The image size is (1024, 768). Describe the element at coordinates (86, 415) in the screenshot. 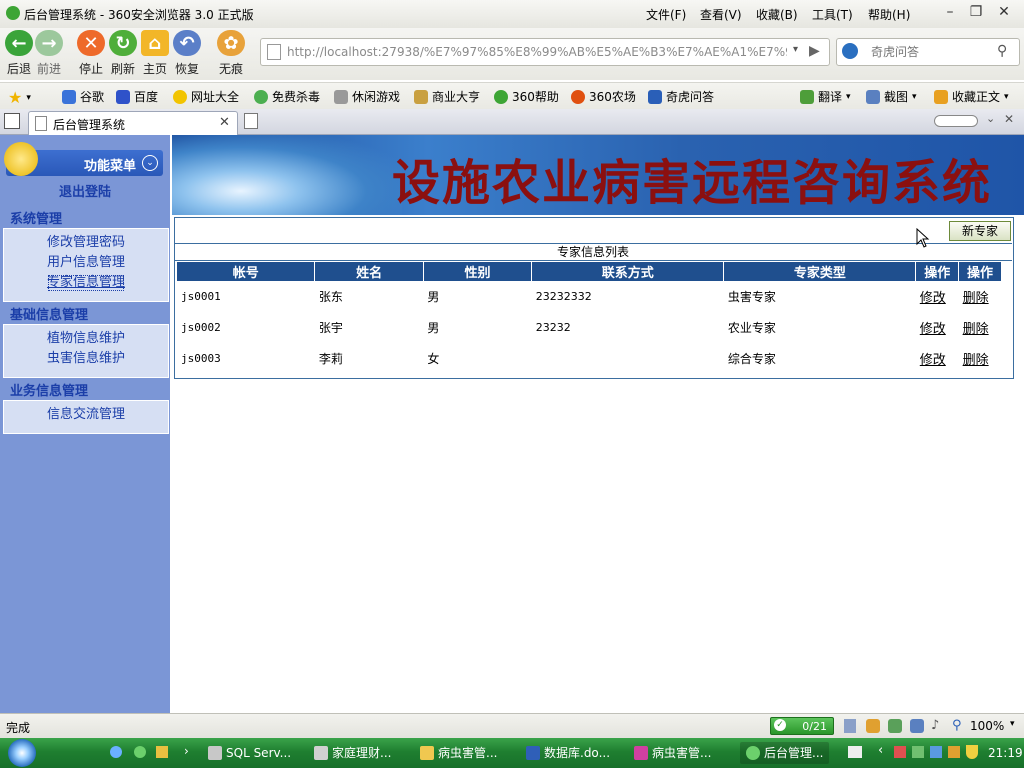

I see `sidebar-item-messages: 信息交流管理` at that location.